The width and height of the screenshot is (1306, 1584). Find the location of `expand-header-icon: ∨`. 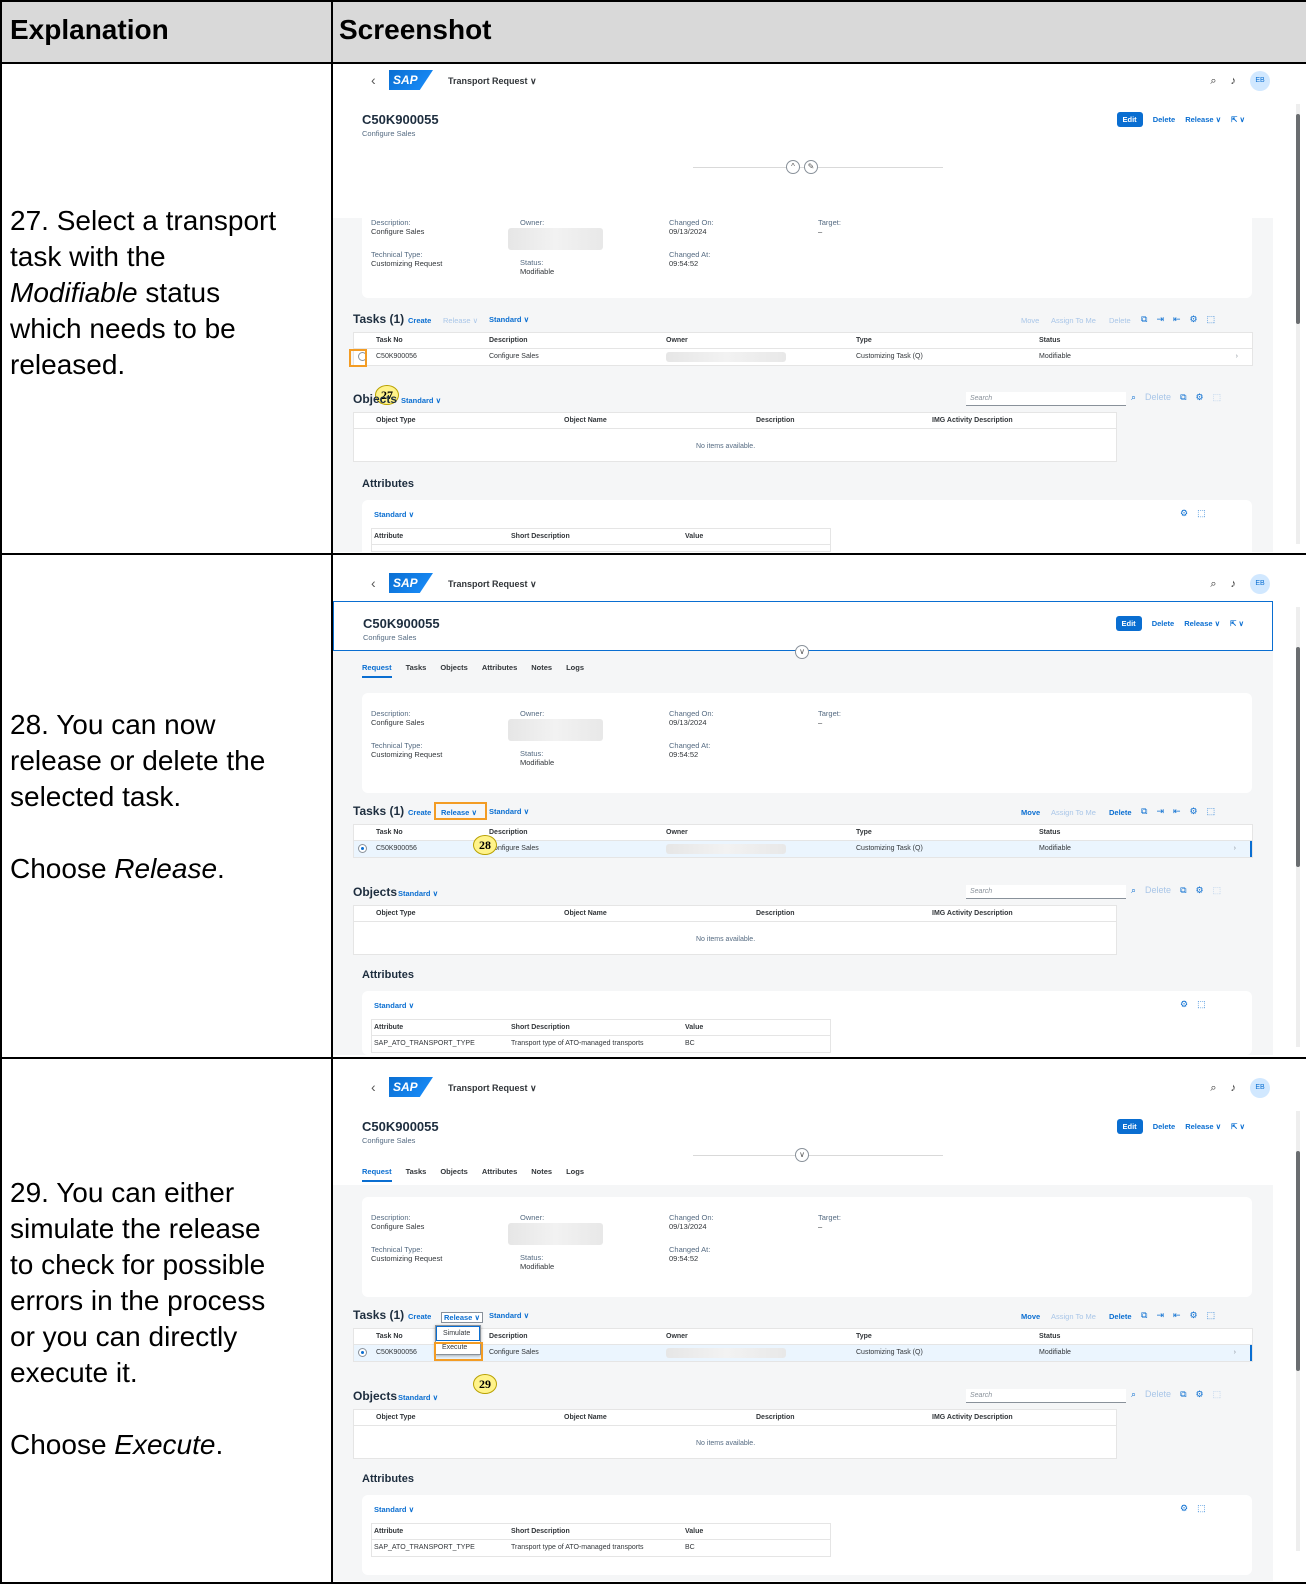

expand-header-icon: ∨ is located at coordinates (802, 1155).